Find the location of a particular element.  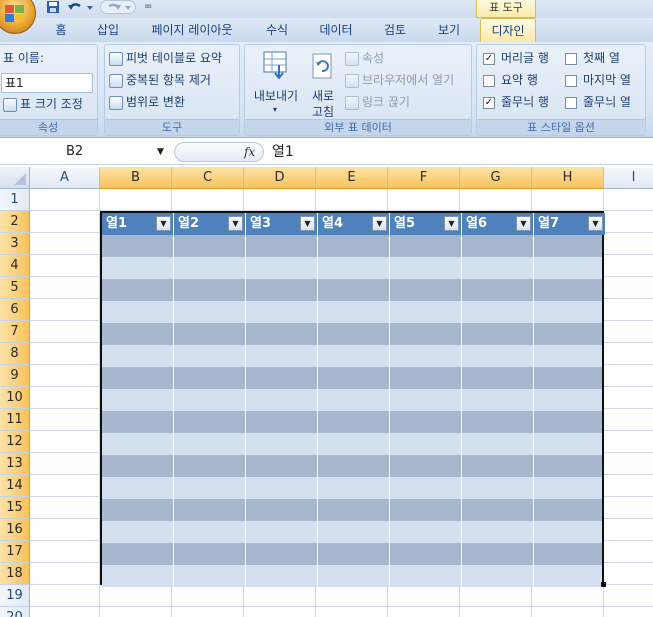

tab-design: 디자인 is located at coordinates (508, 30).